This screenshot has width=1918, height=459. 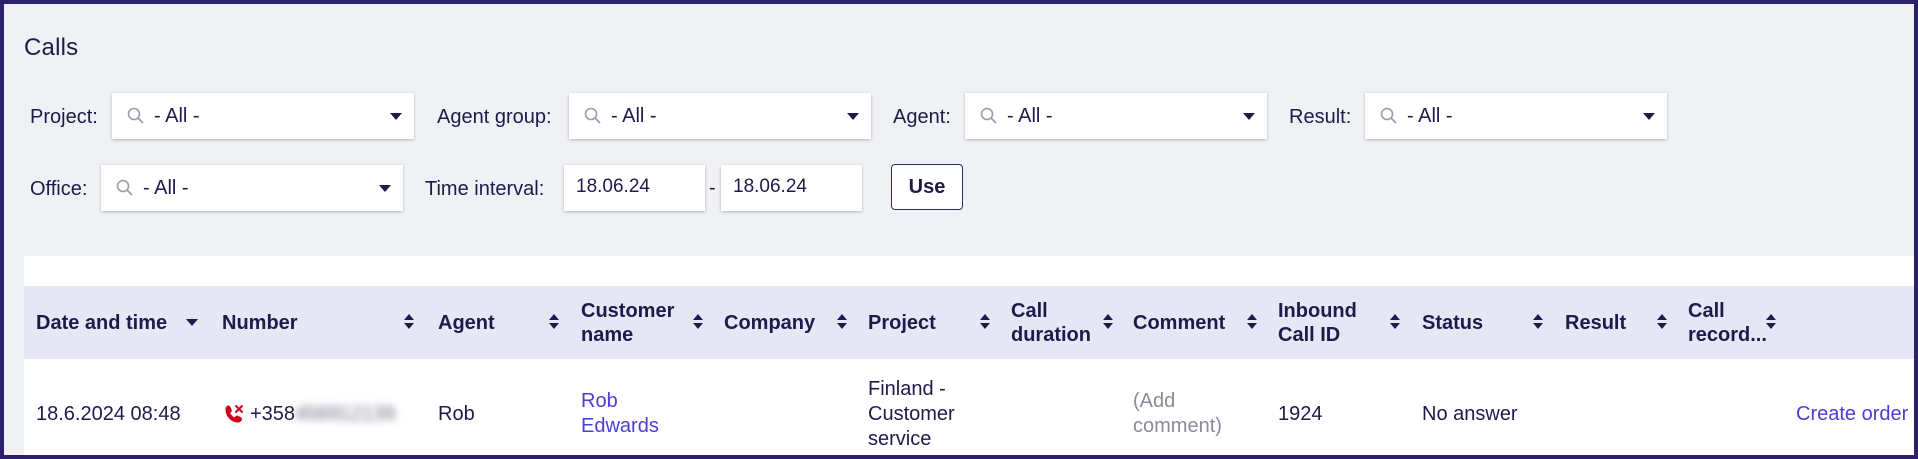 I want to click on cell-number: +358 456912139, so click(x=308, y=407).